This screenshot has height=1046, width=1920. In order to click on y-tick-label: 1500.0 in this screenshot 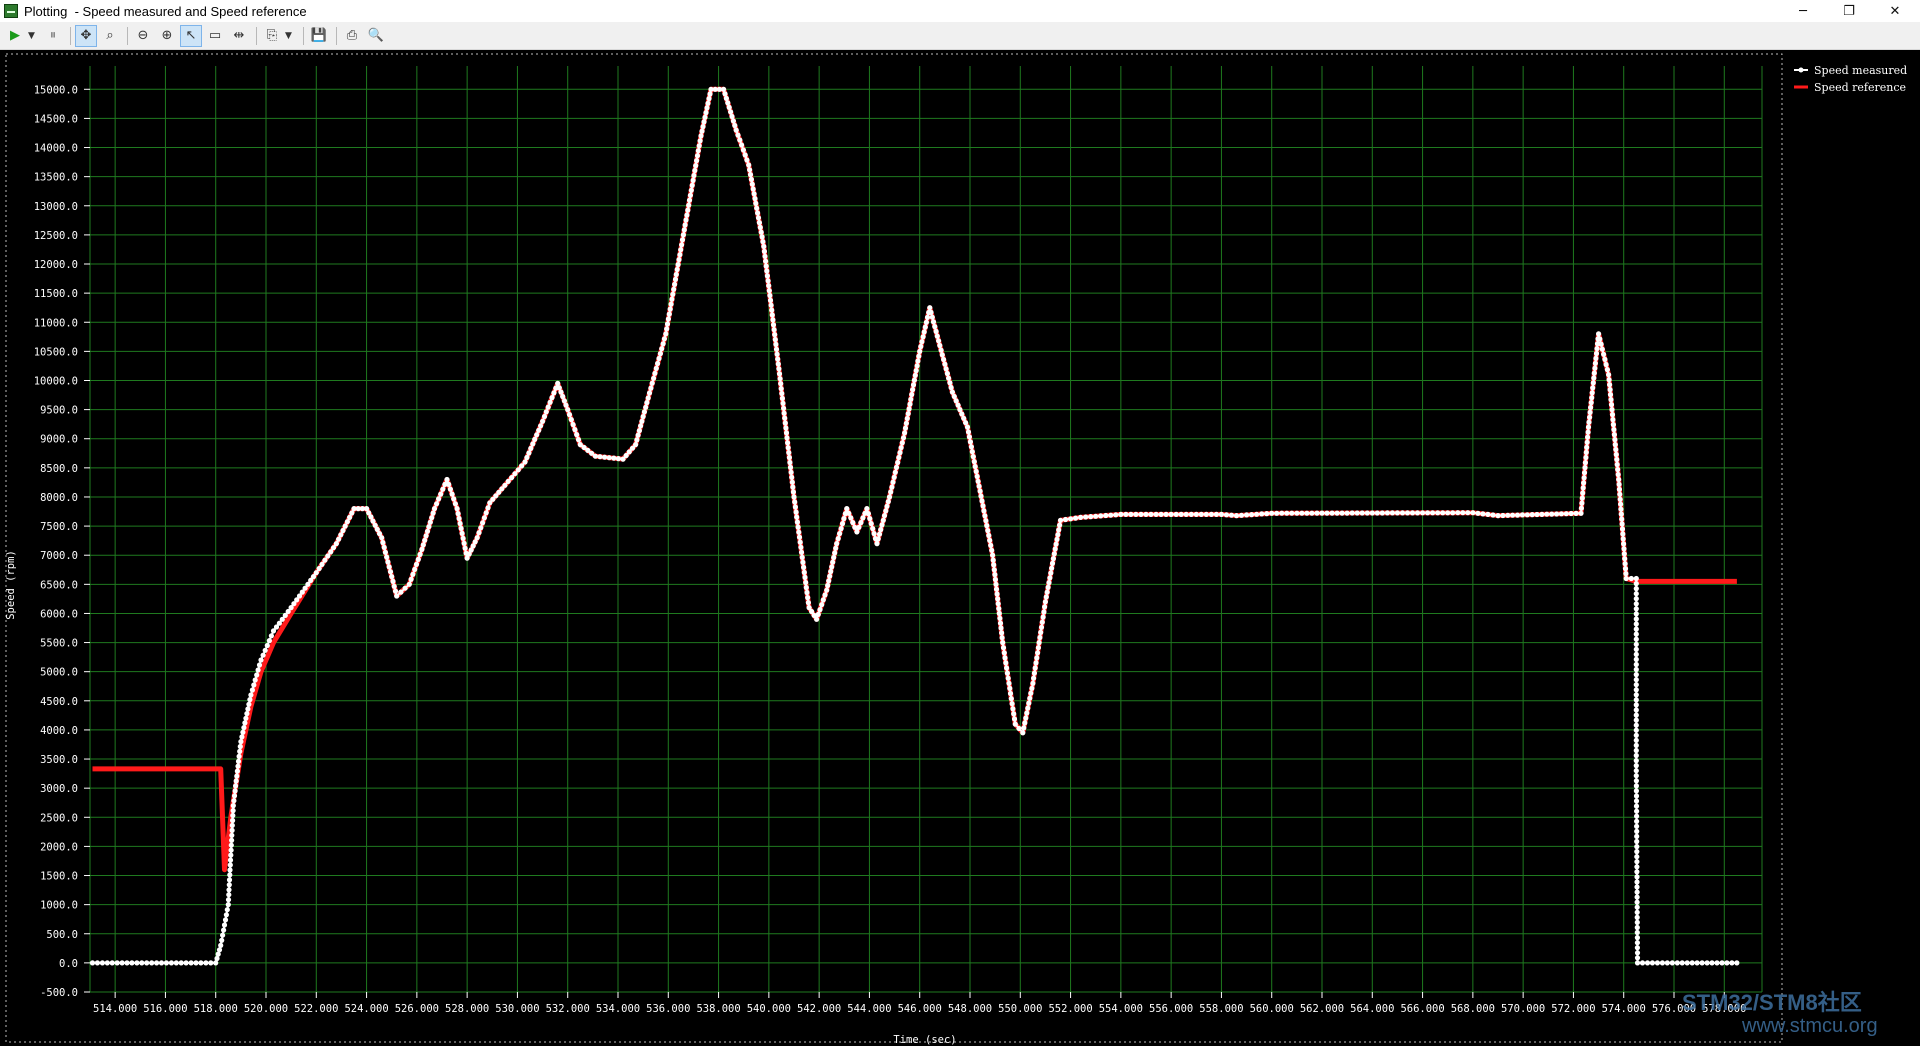, I will do `click(59, 877)`.